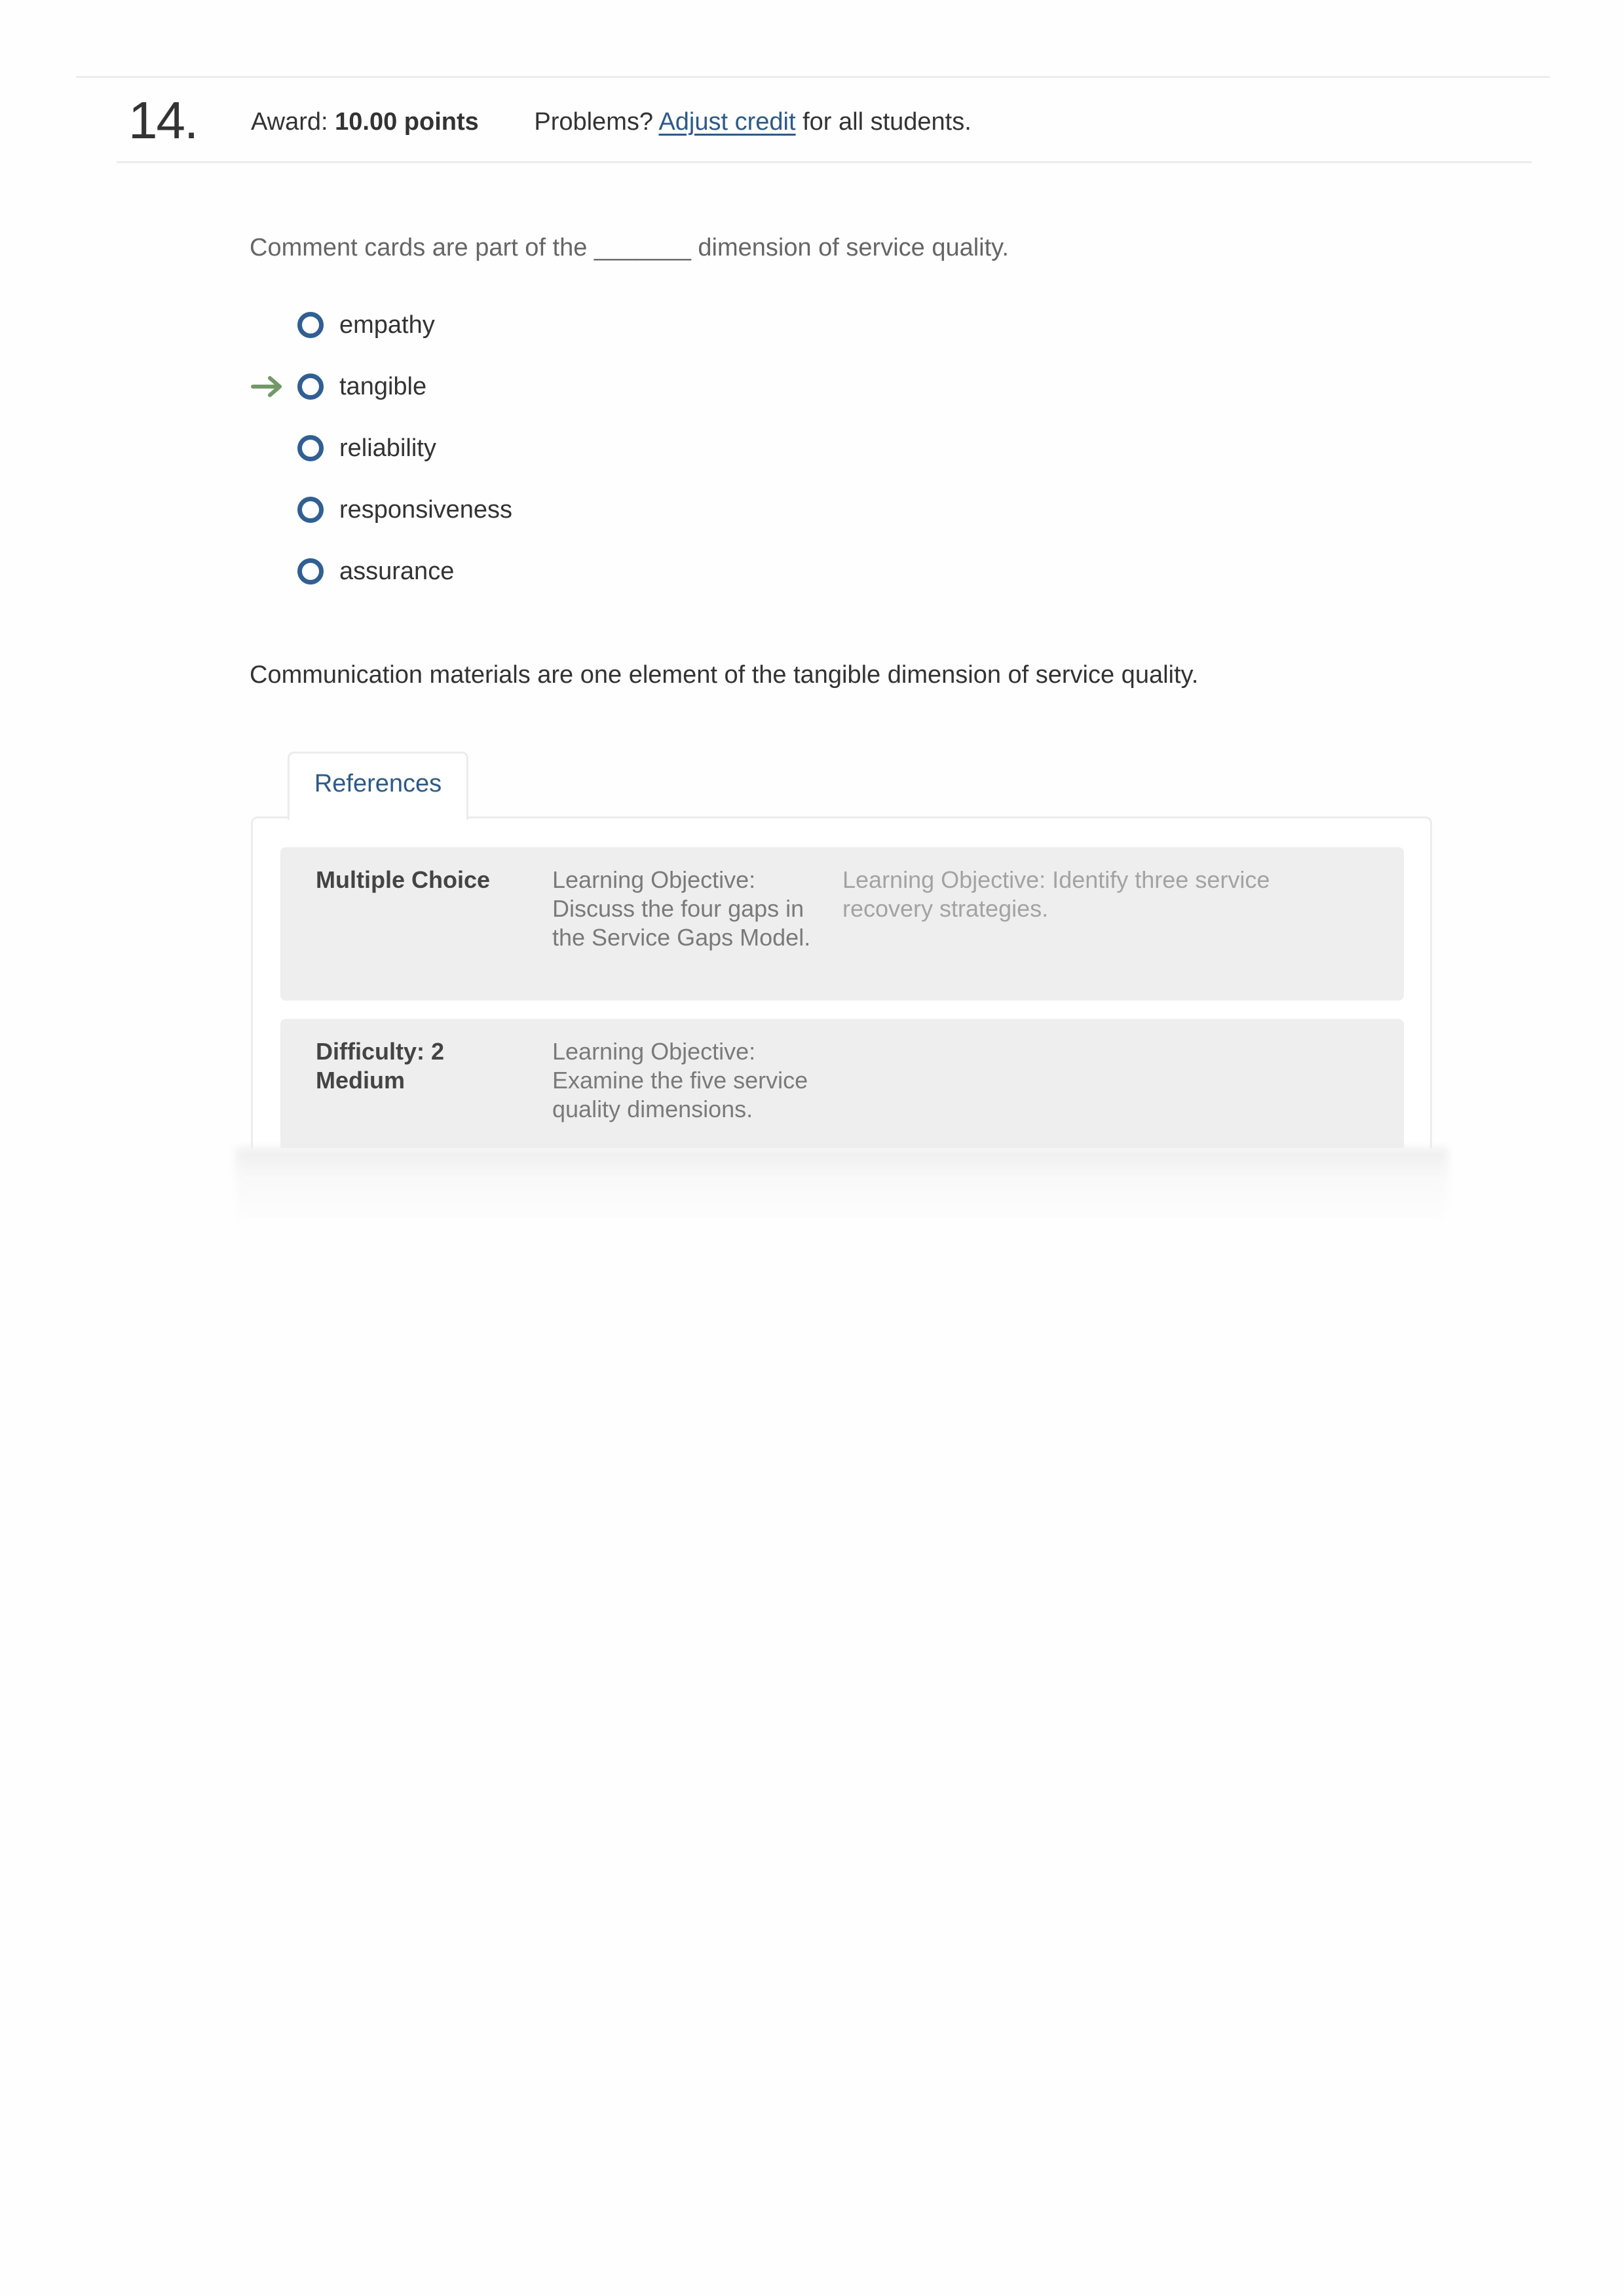  I want to click on option-label: reliability, so click(387, 448).